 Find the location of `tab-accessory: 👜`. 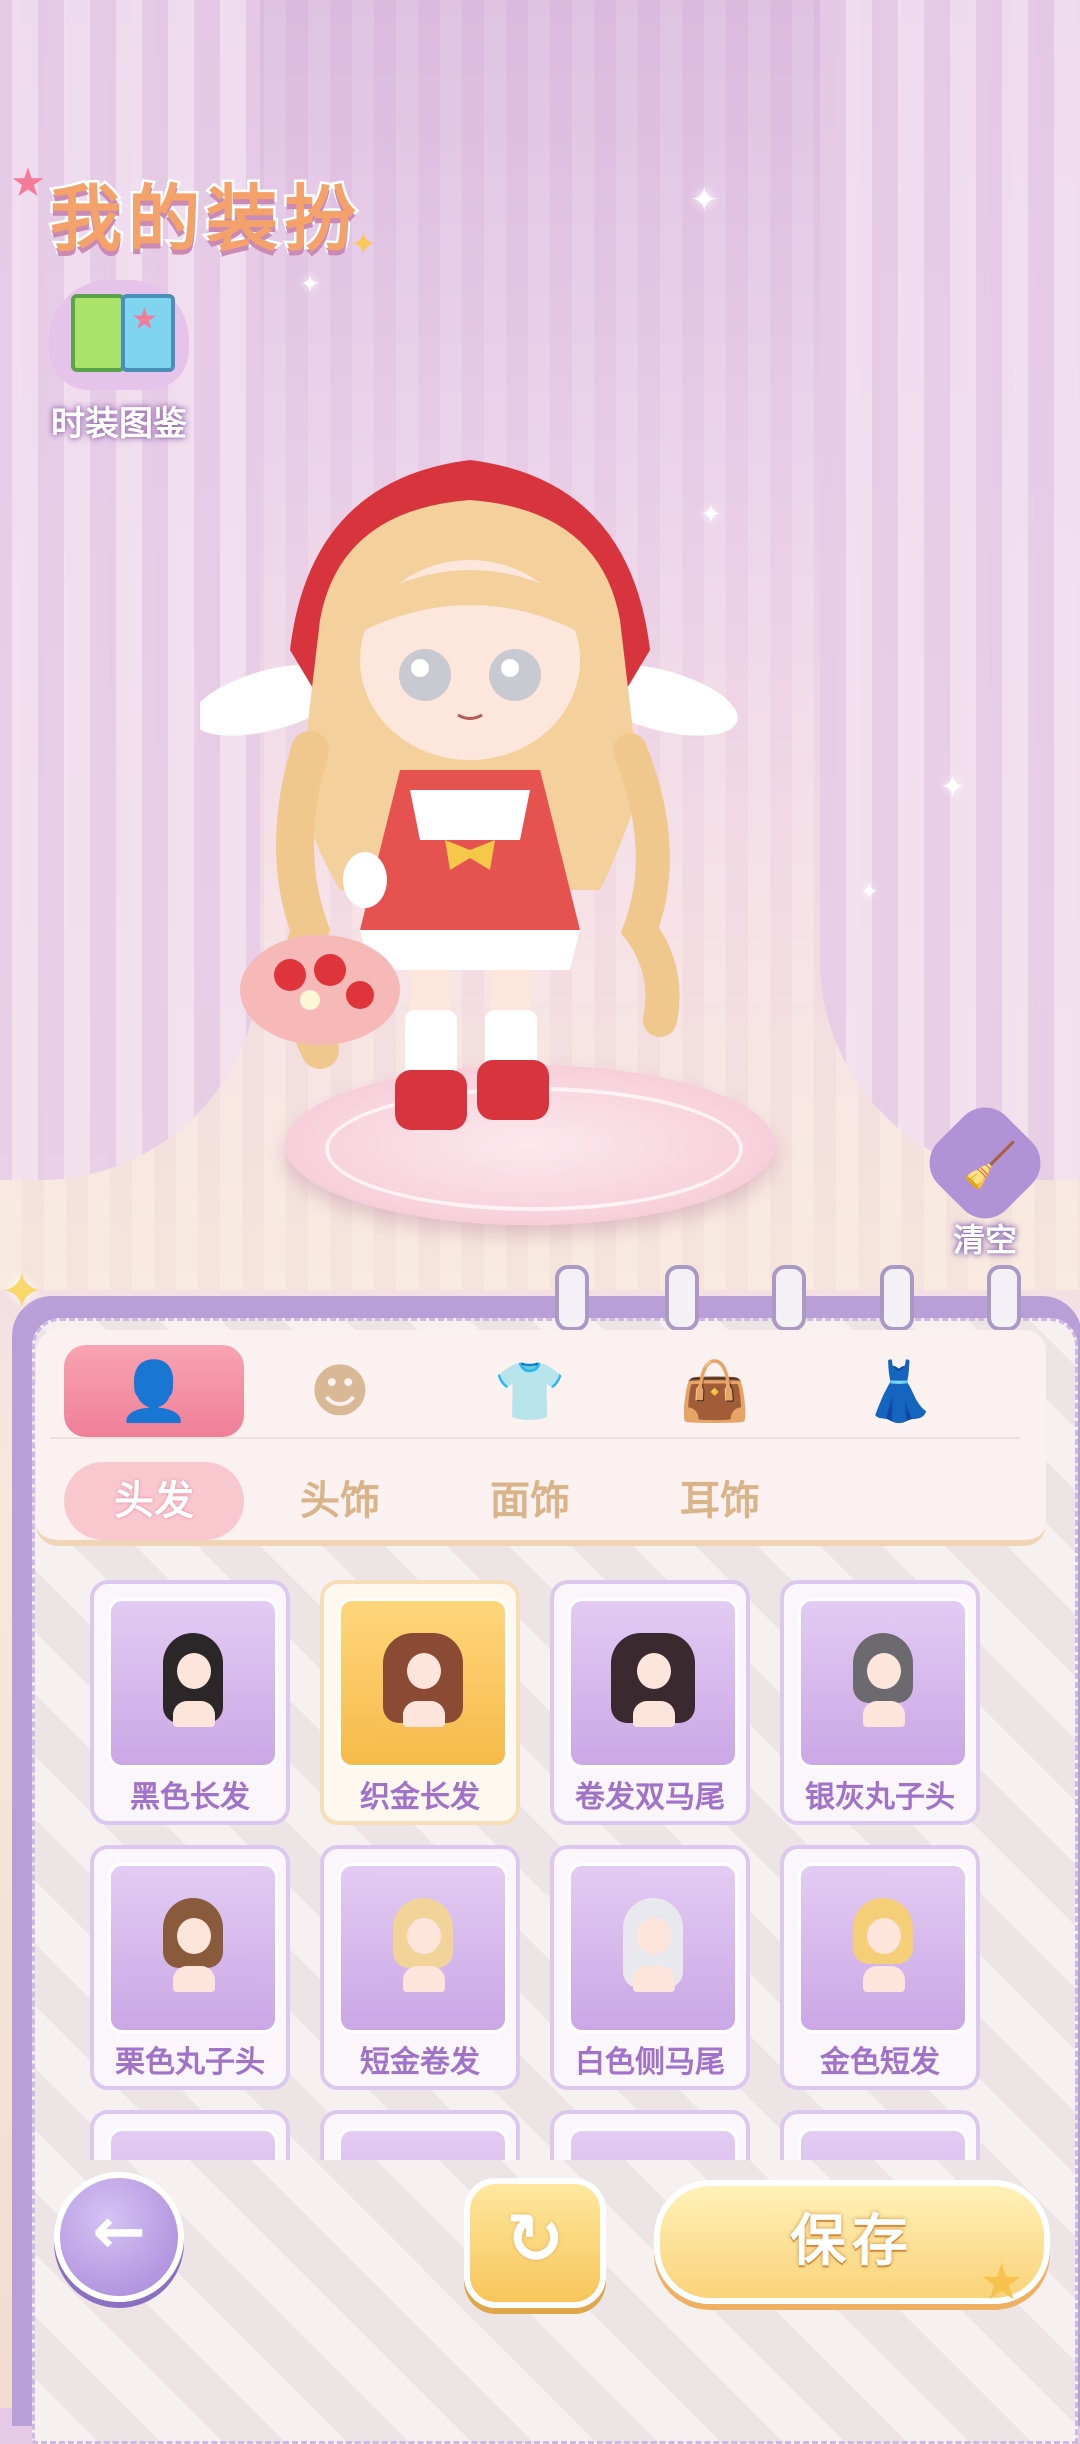

tab-accessory: 👜 is located at coordinates (715, 1391).